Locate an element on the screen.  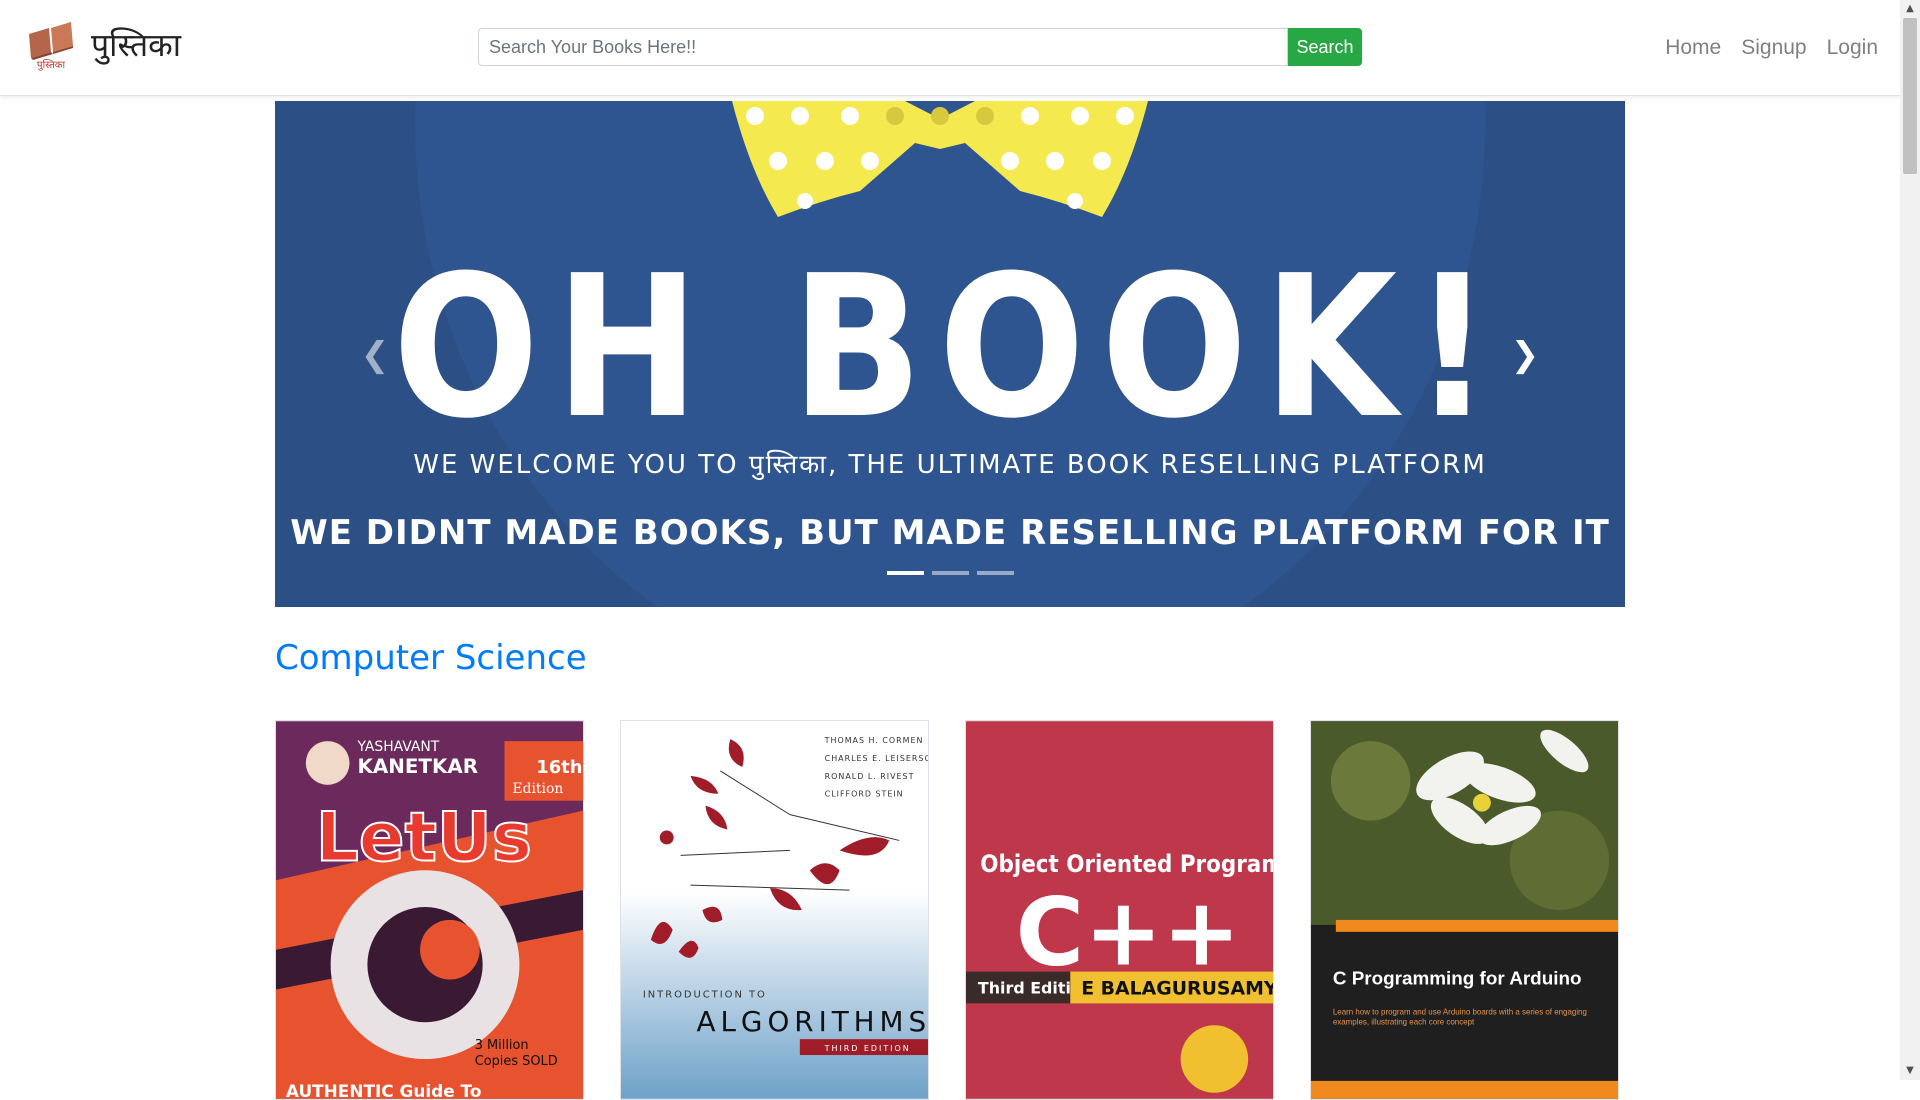
svg-text: RONALD L. RIVEST is located at coordinates (870, 776).